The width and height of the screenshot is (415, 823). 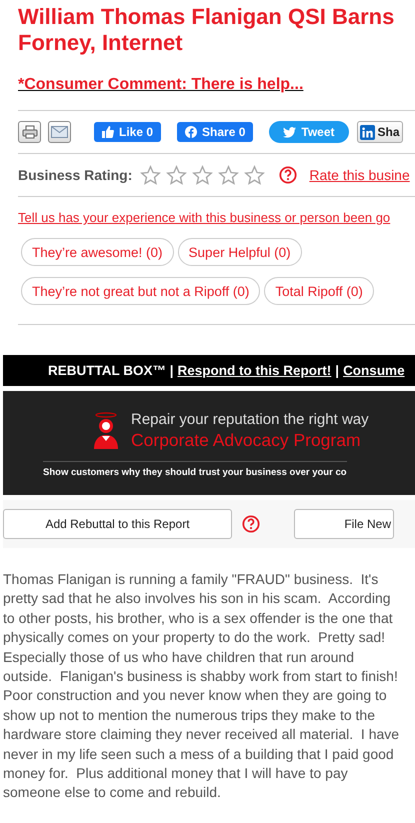 I want to click on rebuttal-link: Consume, so click(x=374, y=370).